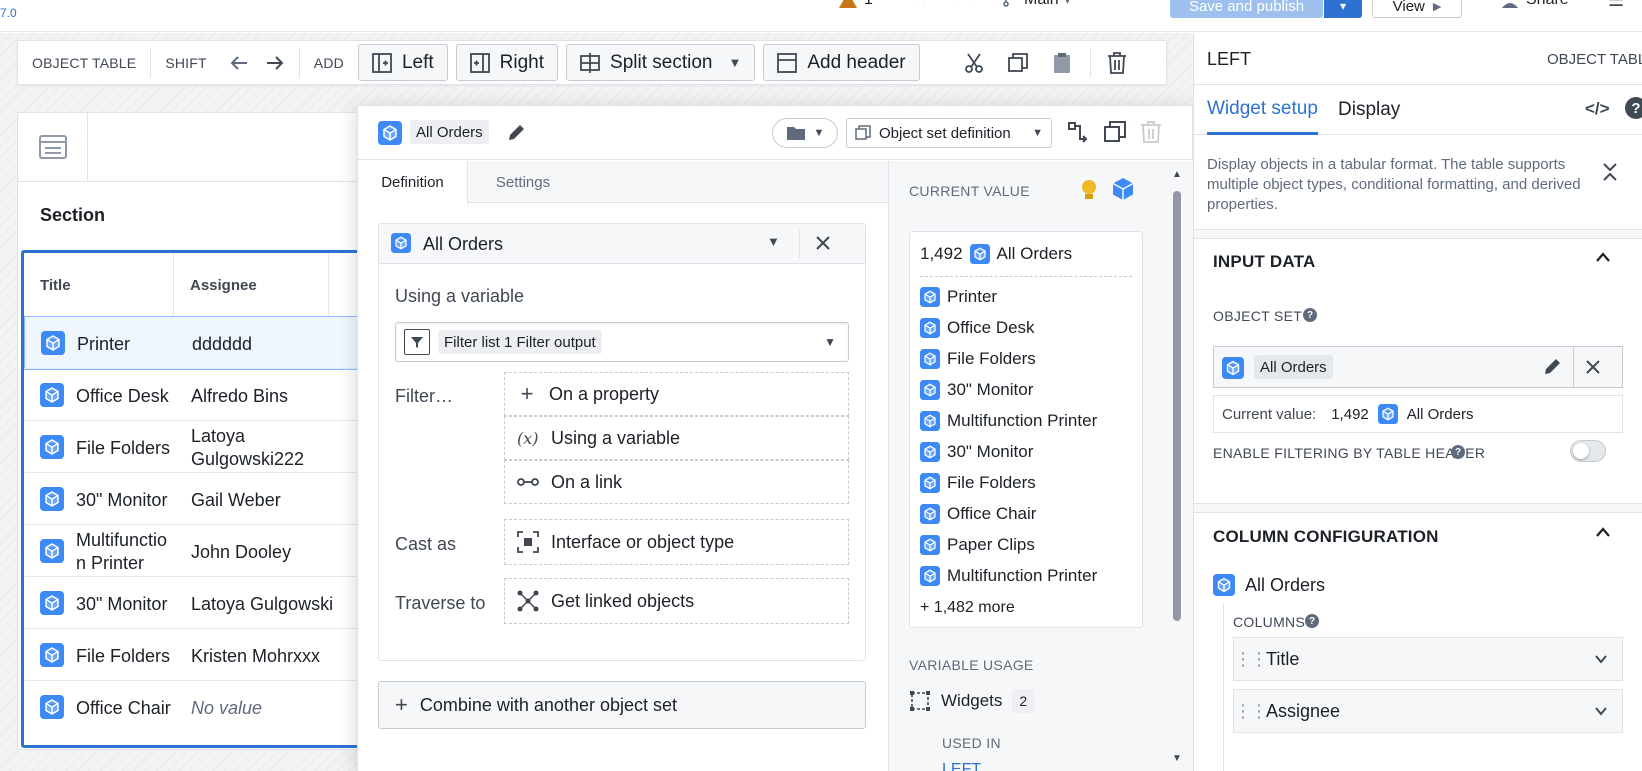 The image size is (1642, 771). I want to click on add-header-button: Add header, so click(841, 62).